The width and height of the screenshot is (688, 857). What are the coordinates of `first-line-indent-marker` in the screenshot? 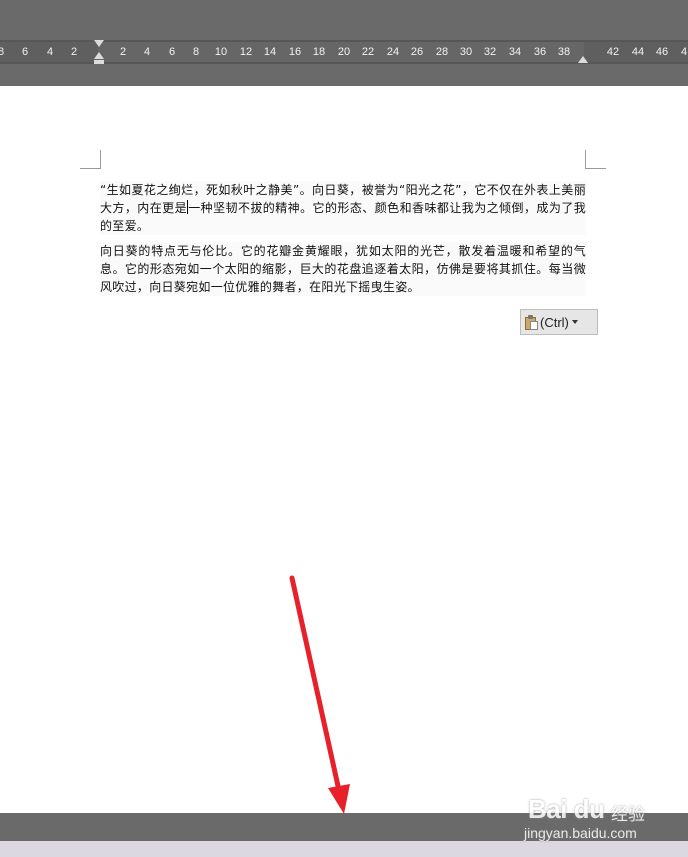 It's located at (99, 43).